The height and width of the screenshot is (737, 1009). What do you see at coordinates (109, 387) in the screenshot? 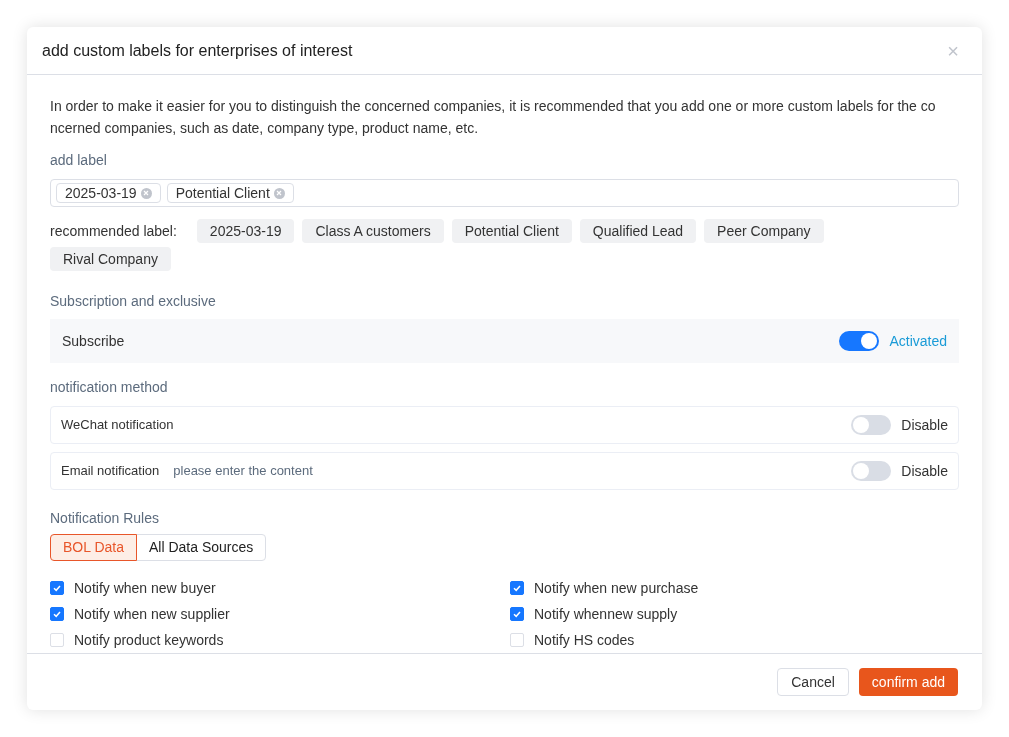
I see `section-heading: notification method` at bounding box center [109, 387].